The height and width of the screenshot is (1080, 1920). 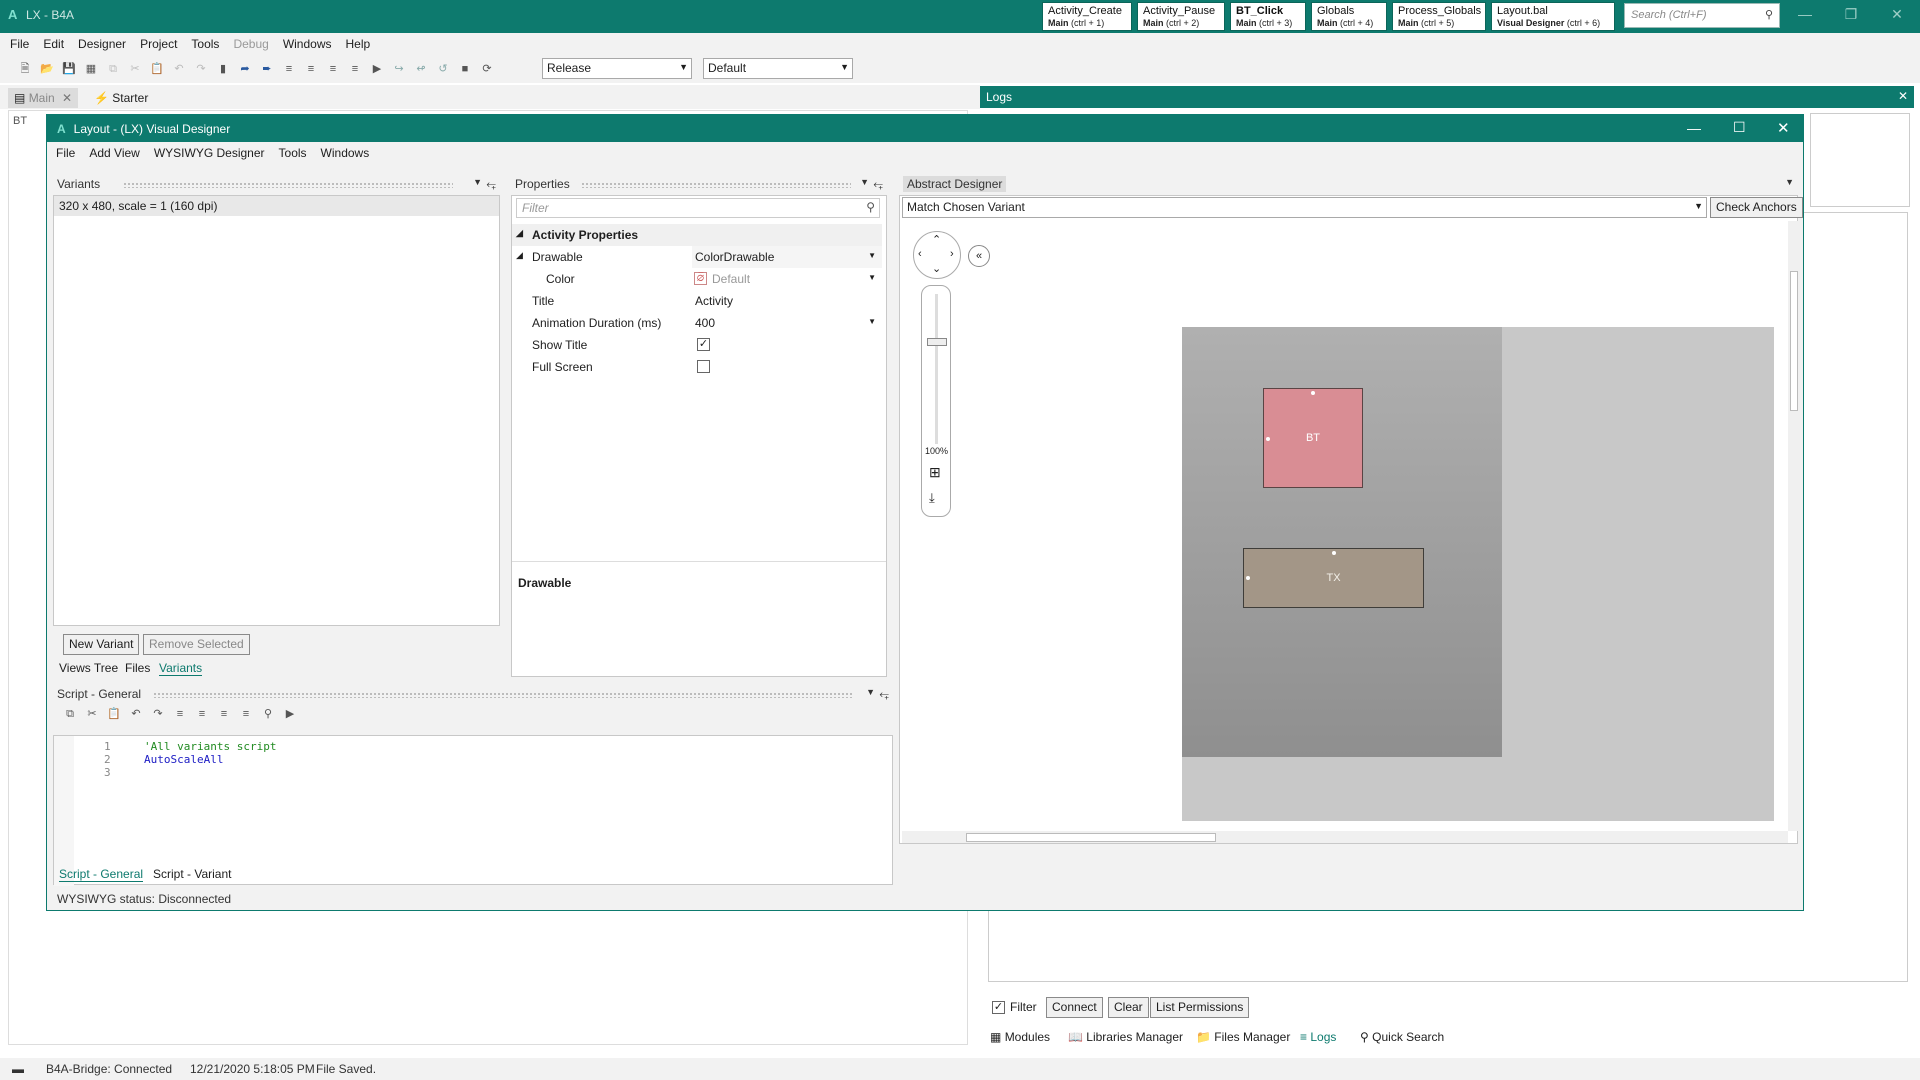 What do you see at coordinates (487, 69) in the screenshot?
I see `restart-icon: ⟳` at bounding box center [487, 69].